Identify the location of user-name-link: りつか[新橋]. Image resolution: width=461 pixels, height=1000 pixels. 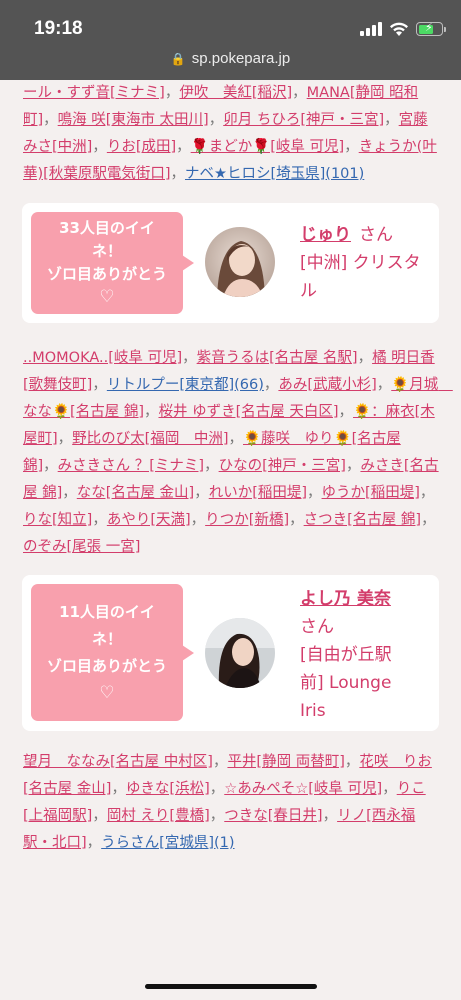
(247, 520).